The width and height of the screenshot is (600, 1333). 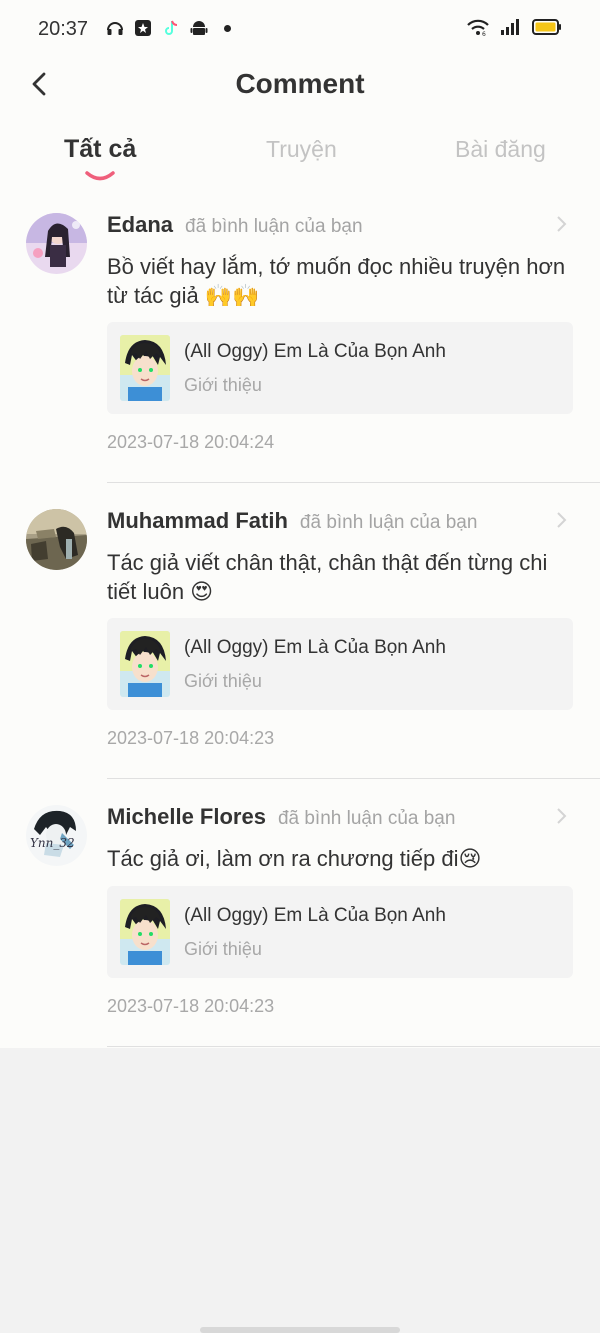 What do you see at coordinates (300, 123) in the screenshot?
I see `header: Comment Tất cả Truyện Bài đăng` at bounding box center [300, 123].